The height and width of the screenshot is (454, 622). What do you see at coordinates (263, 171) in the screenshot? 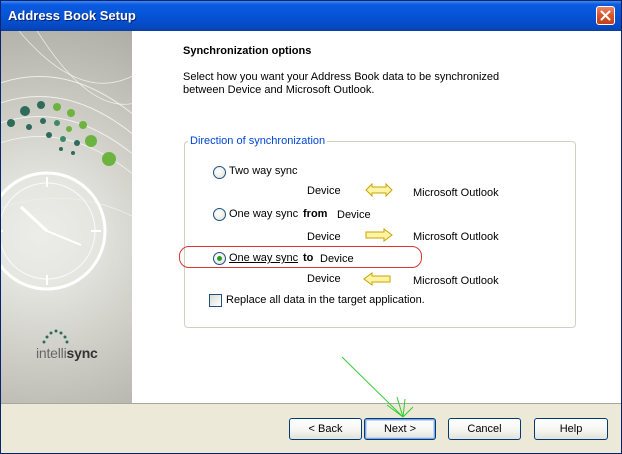
I see `label-two-way-sync: Two way sync` at bounding box center [263, 171].